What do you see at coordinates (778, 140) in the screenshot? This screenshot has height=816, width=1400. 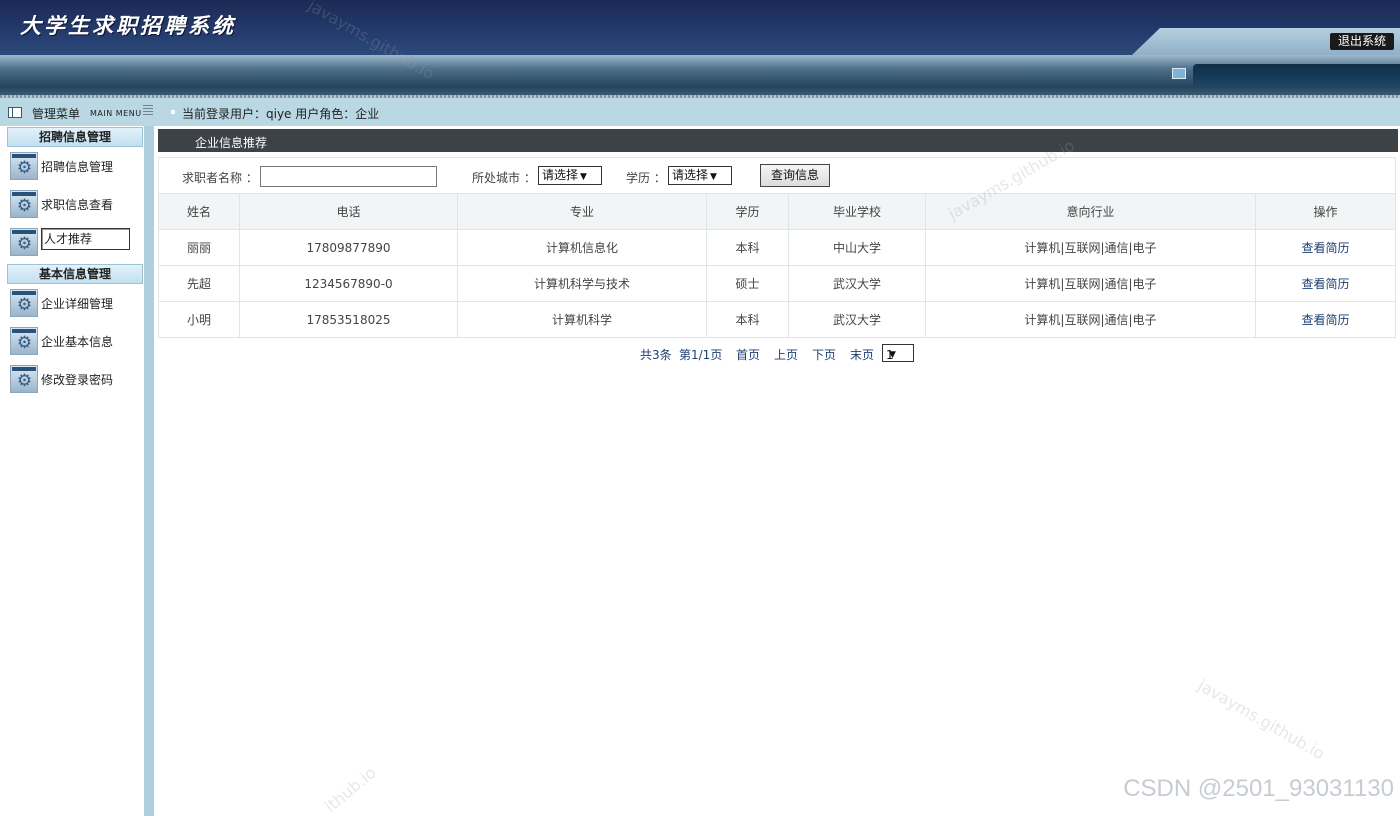 I see `panel-header: 企业信息推荐` at bounding box center [778, 140].